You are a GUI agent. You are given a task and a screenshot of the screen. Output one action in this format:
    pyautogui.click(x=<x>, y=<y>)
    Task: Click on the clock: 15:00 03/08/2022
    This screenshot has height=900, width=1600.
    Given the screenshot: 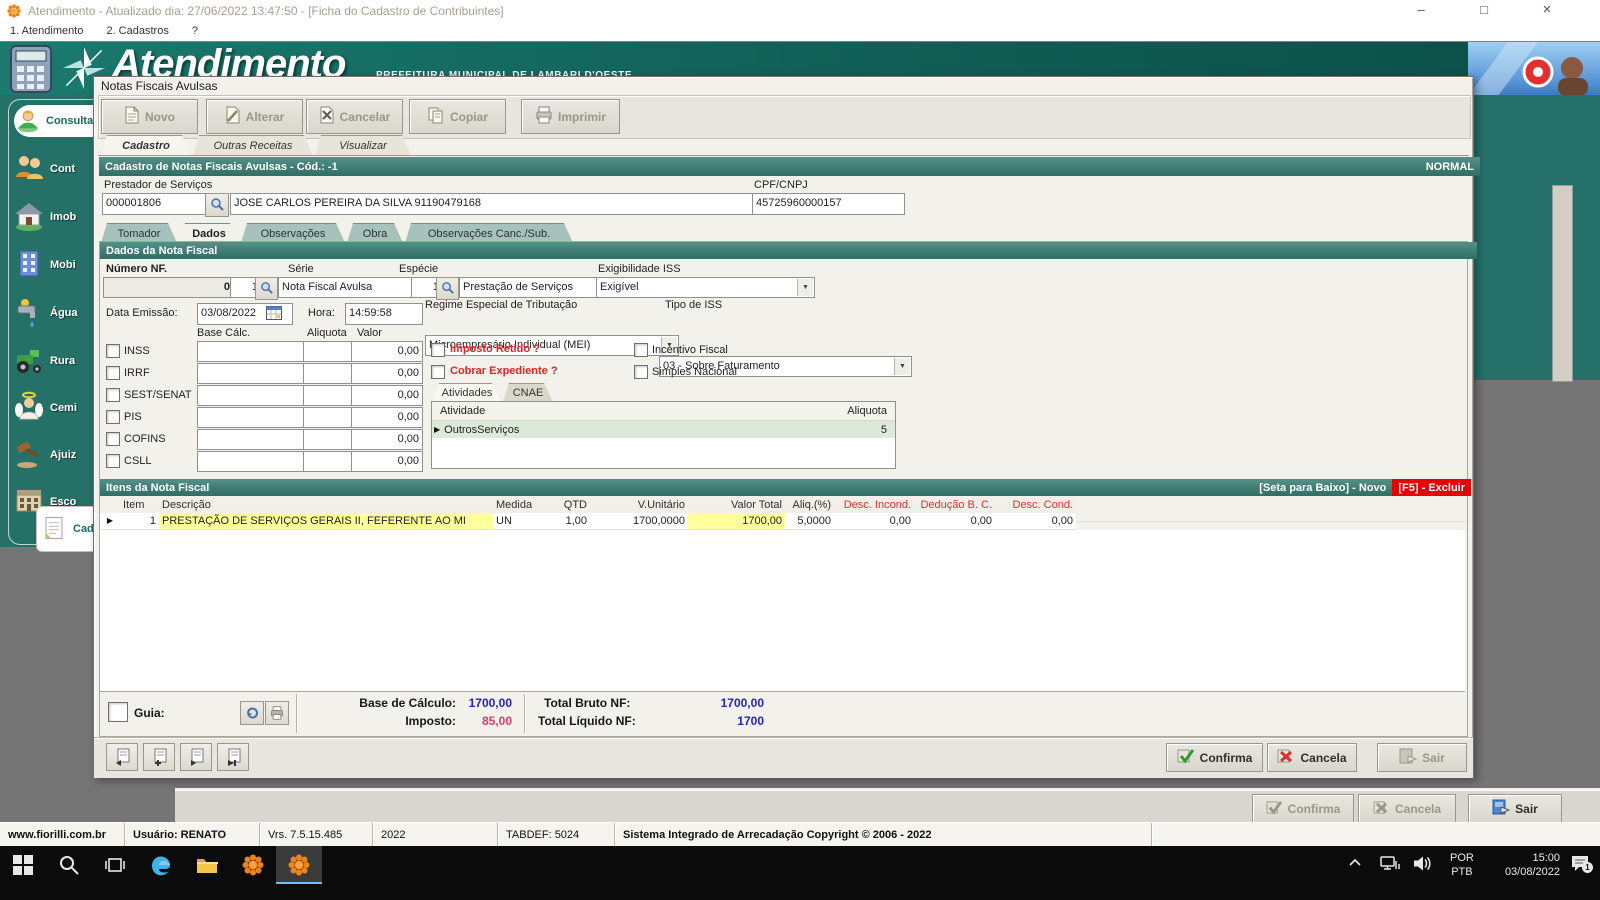 What is the action you would take?
    pyautogui.click(x=1524, y=865)
    